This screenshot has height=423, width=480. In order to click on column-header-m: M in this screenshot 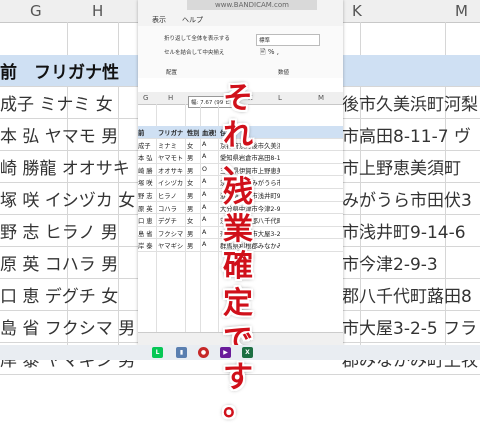, I will do `click(321, 98)`.